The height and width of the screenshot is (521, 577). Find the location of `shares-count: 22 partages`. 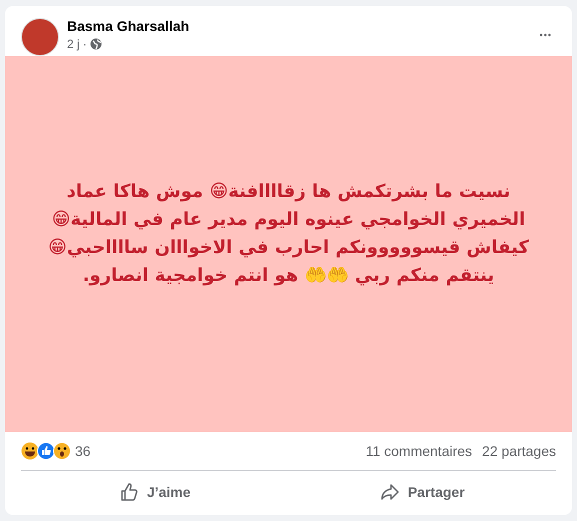

shares-count: 22 partages is located at coordinates (519, 451).